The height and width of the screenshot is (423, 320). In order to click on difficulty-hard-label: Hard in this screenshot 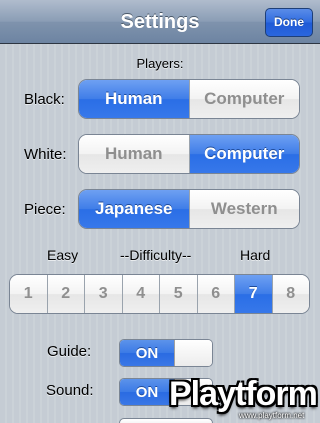, I will do `click(255, 255)`.